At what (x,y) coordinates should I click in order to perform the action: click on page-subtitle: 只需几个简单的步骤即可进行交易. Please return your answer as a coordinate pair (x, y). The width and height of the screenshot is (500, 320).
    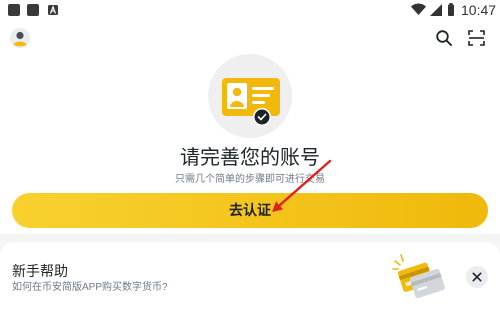
    Looking at the image, I should click on (250, 179).